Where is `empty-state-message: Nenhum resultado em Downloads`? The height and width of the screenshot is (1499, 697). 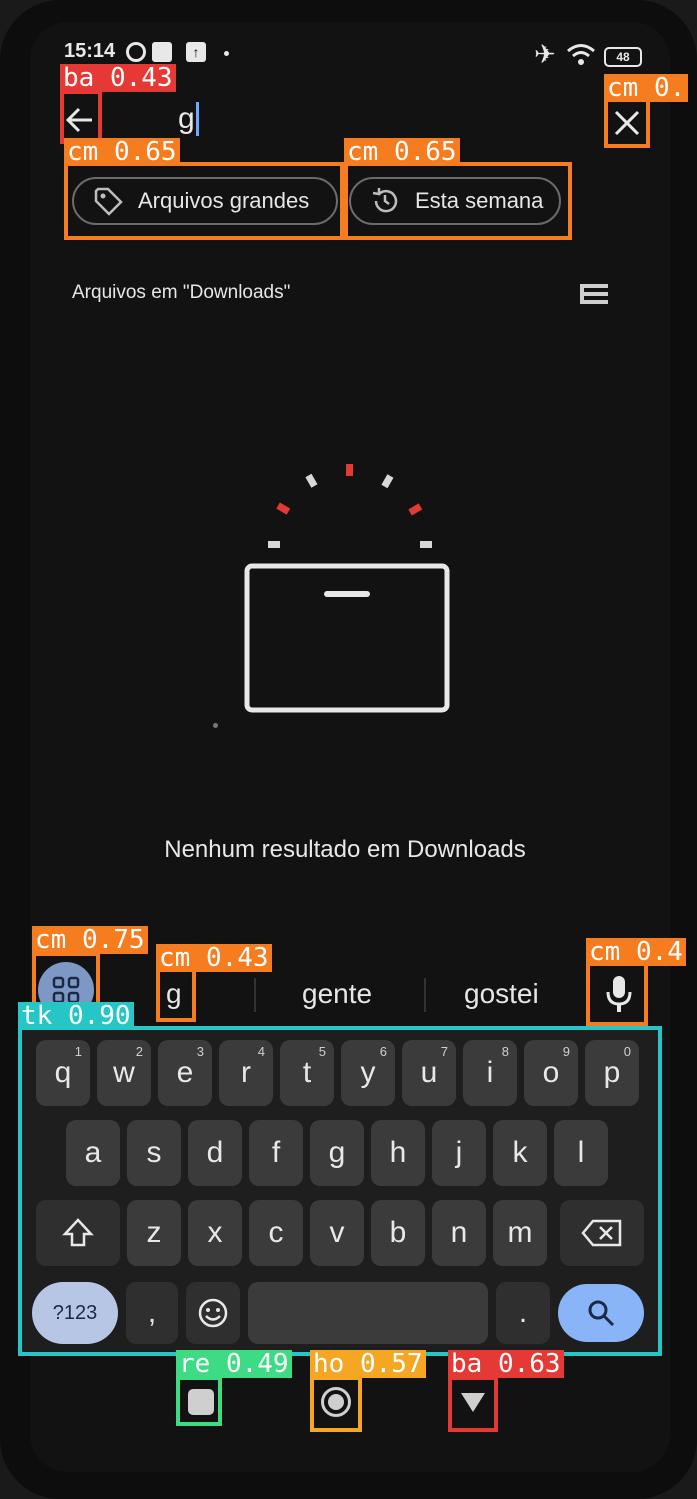
empty-state-message: Nenhum resultado em Downloads is located at coordinates (345, 849).